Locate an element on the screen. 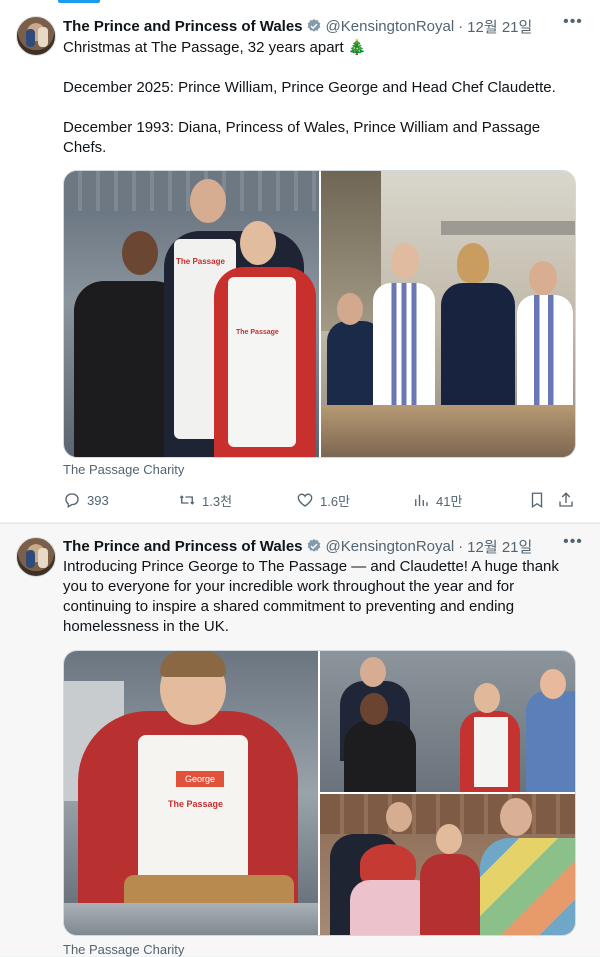 This screenshot has height=957, width=600. reply-button: 393 is located at coordinates (86, 500).